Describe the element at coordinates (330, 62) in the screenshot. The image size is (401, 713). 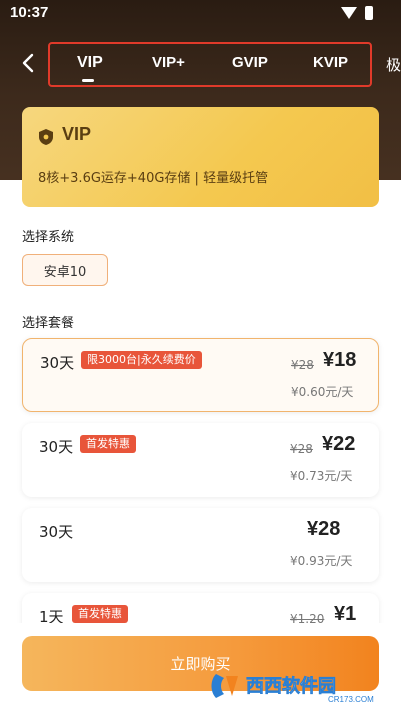
I see `tab-kvip: KVIP` at that location.